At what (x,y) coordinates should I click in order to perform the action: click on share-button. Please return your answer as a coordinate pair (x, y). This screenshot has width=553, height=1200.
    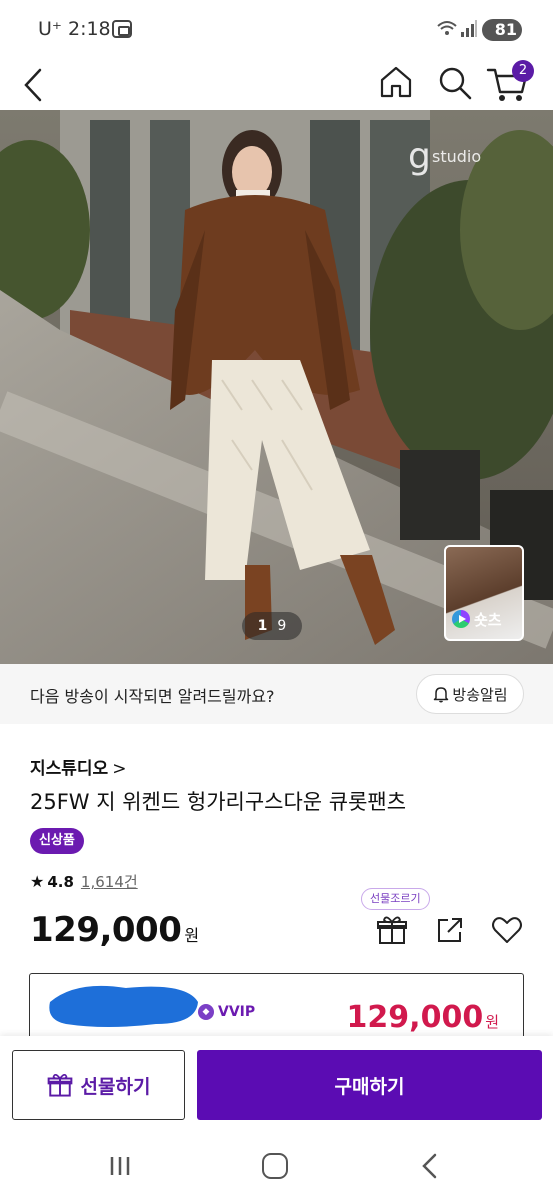
    Looking at the image, I should click on (450, 930).